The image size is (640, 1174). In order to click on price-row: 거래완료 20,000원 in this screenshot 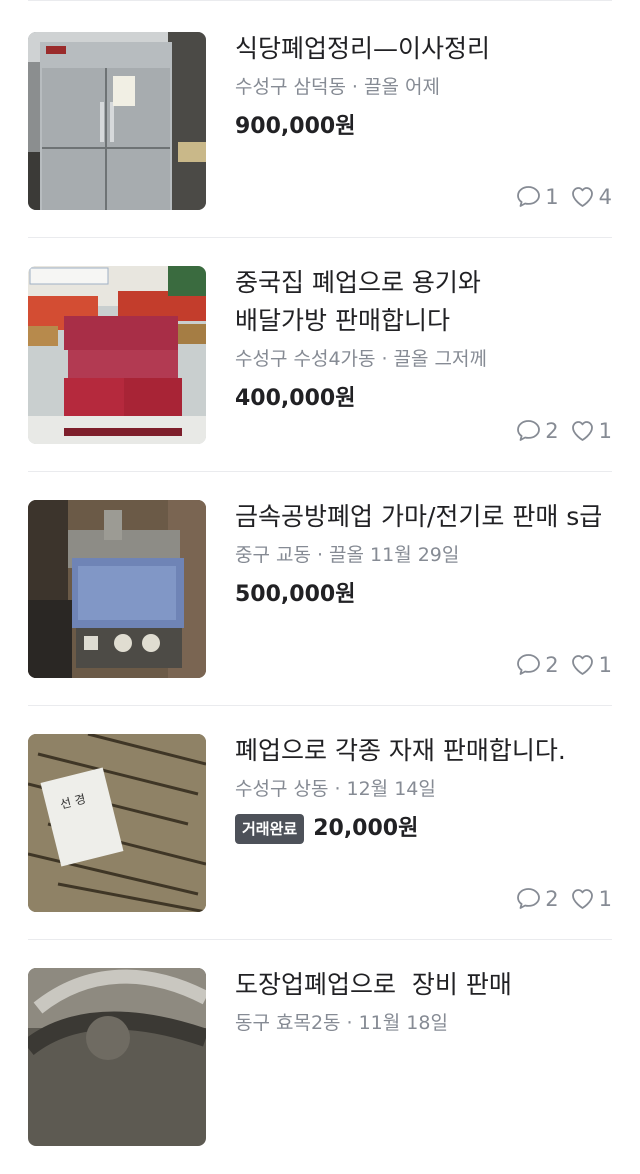, I will do `click(423, 829)`.